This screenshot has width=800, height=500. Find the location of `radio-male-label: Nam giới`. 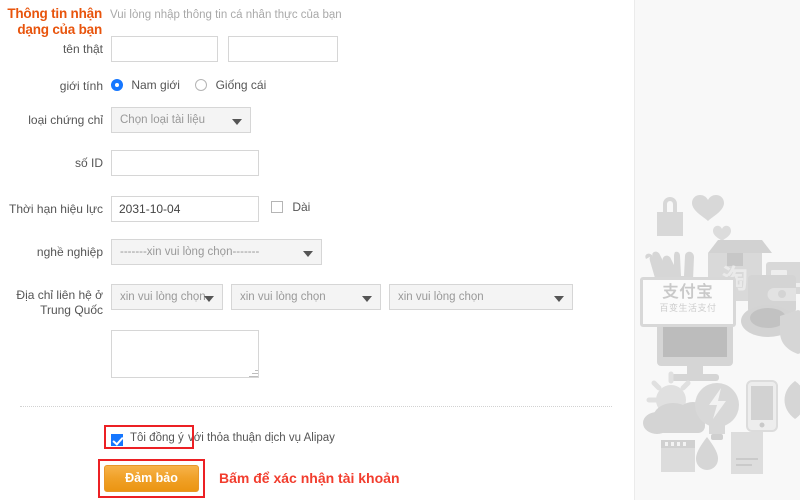

radio-male-label: Nam giới is located at coordinates (155, 85).